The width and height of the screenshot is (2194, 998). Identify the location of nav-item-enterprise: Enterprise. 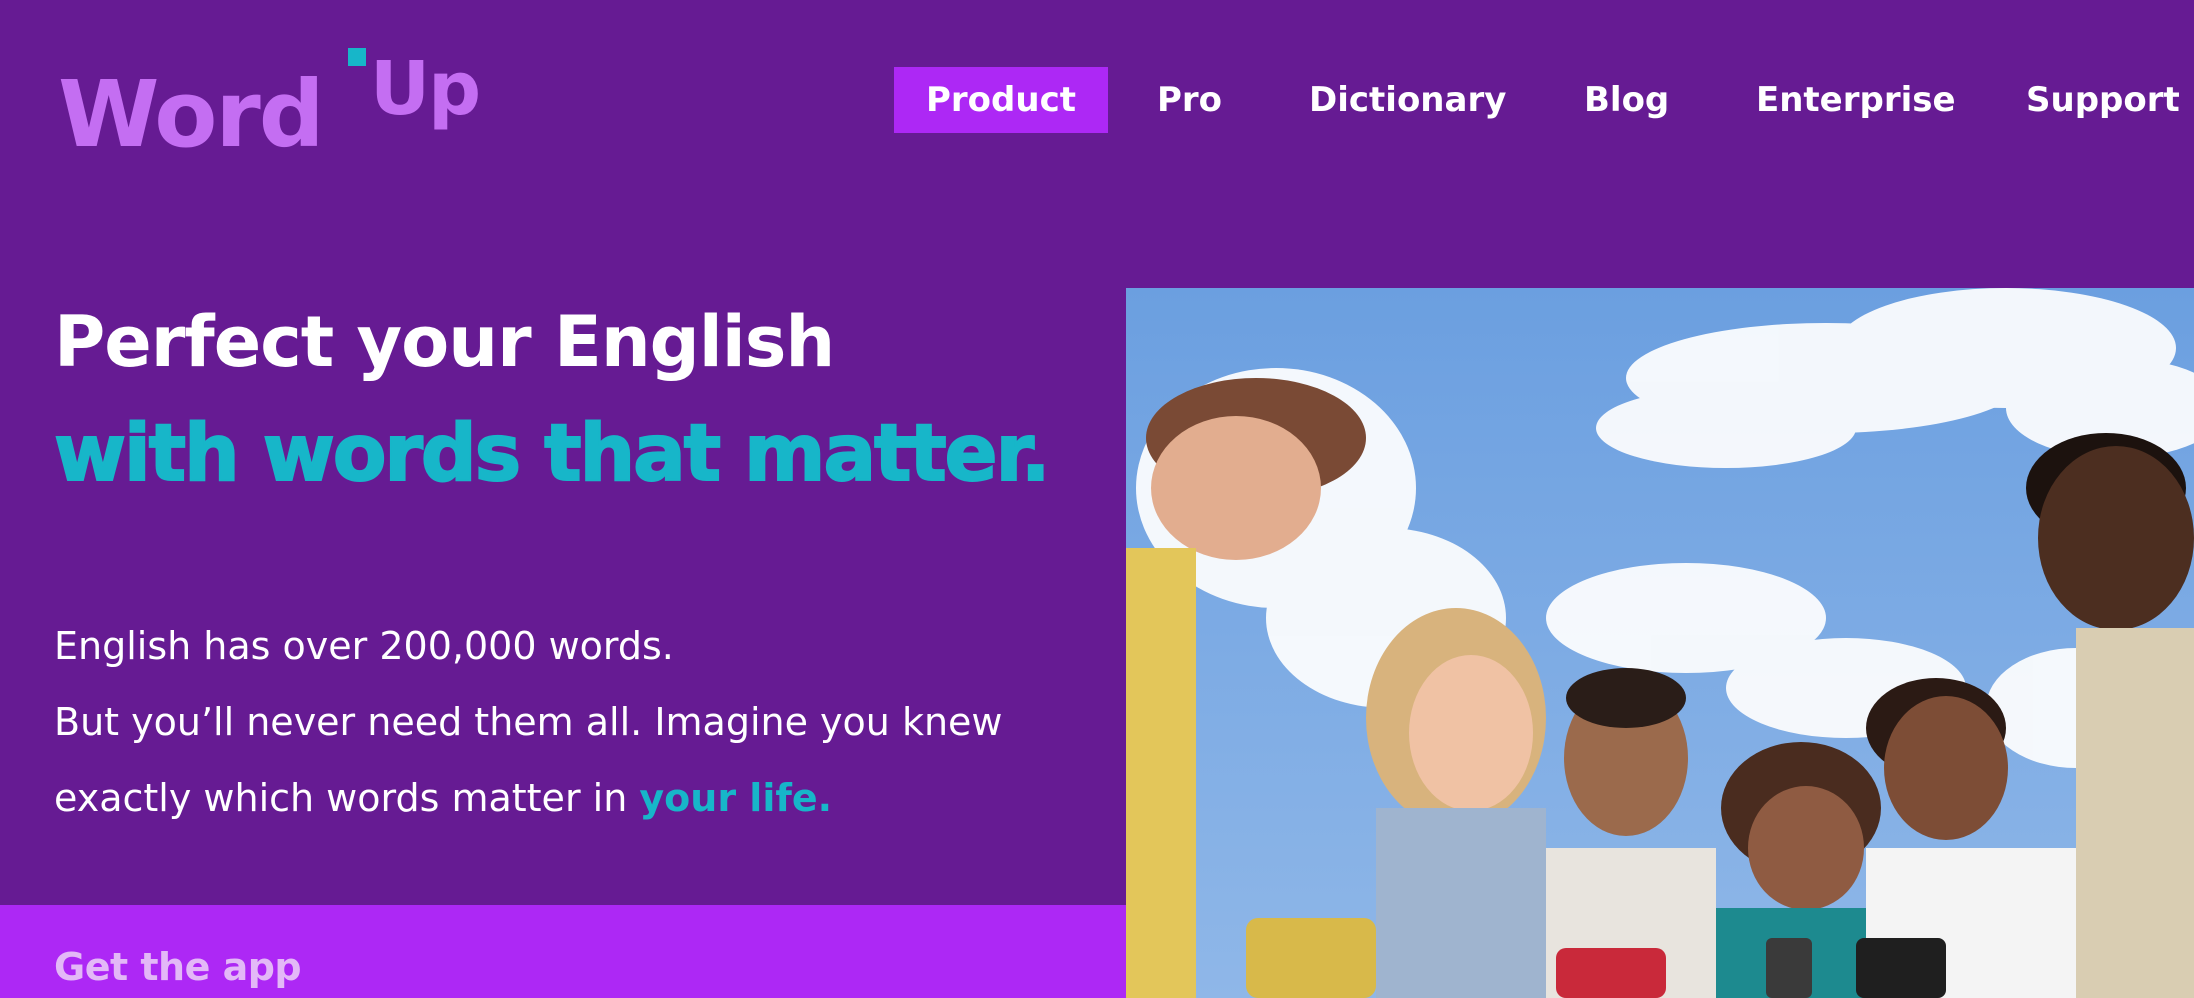
(1856, 100).